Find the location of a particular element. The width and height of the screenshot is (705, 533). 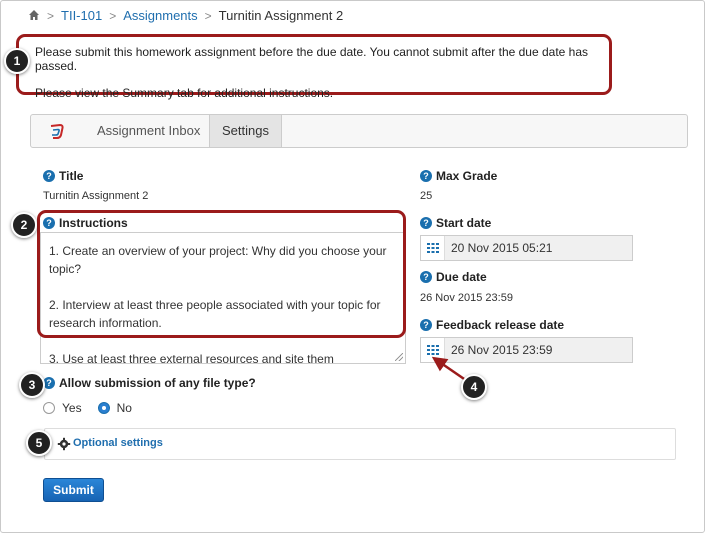

optional-settings-link: Optional settings is located at coordinates (118, 443).